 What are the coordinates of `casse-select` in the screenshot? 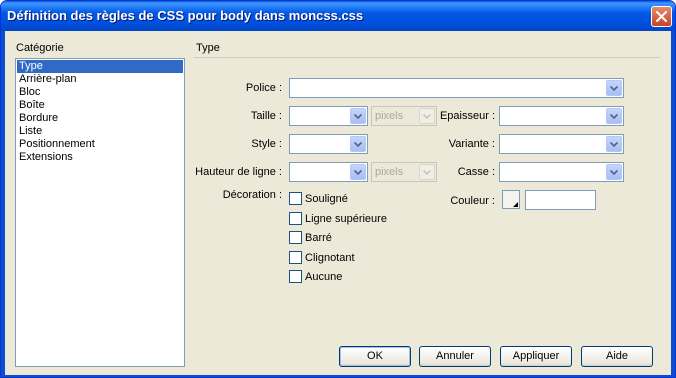 It's located at (561, 172).